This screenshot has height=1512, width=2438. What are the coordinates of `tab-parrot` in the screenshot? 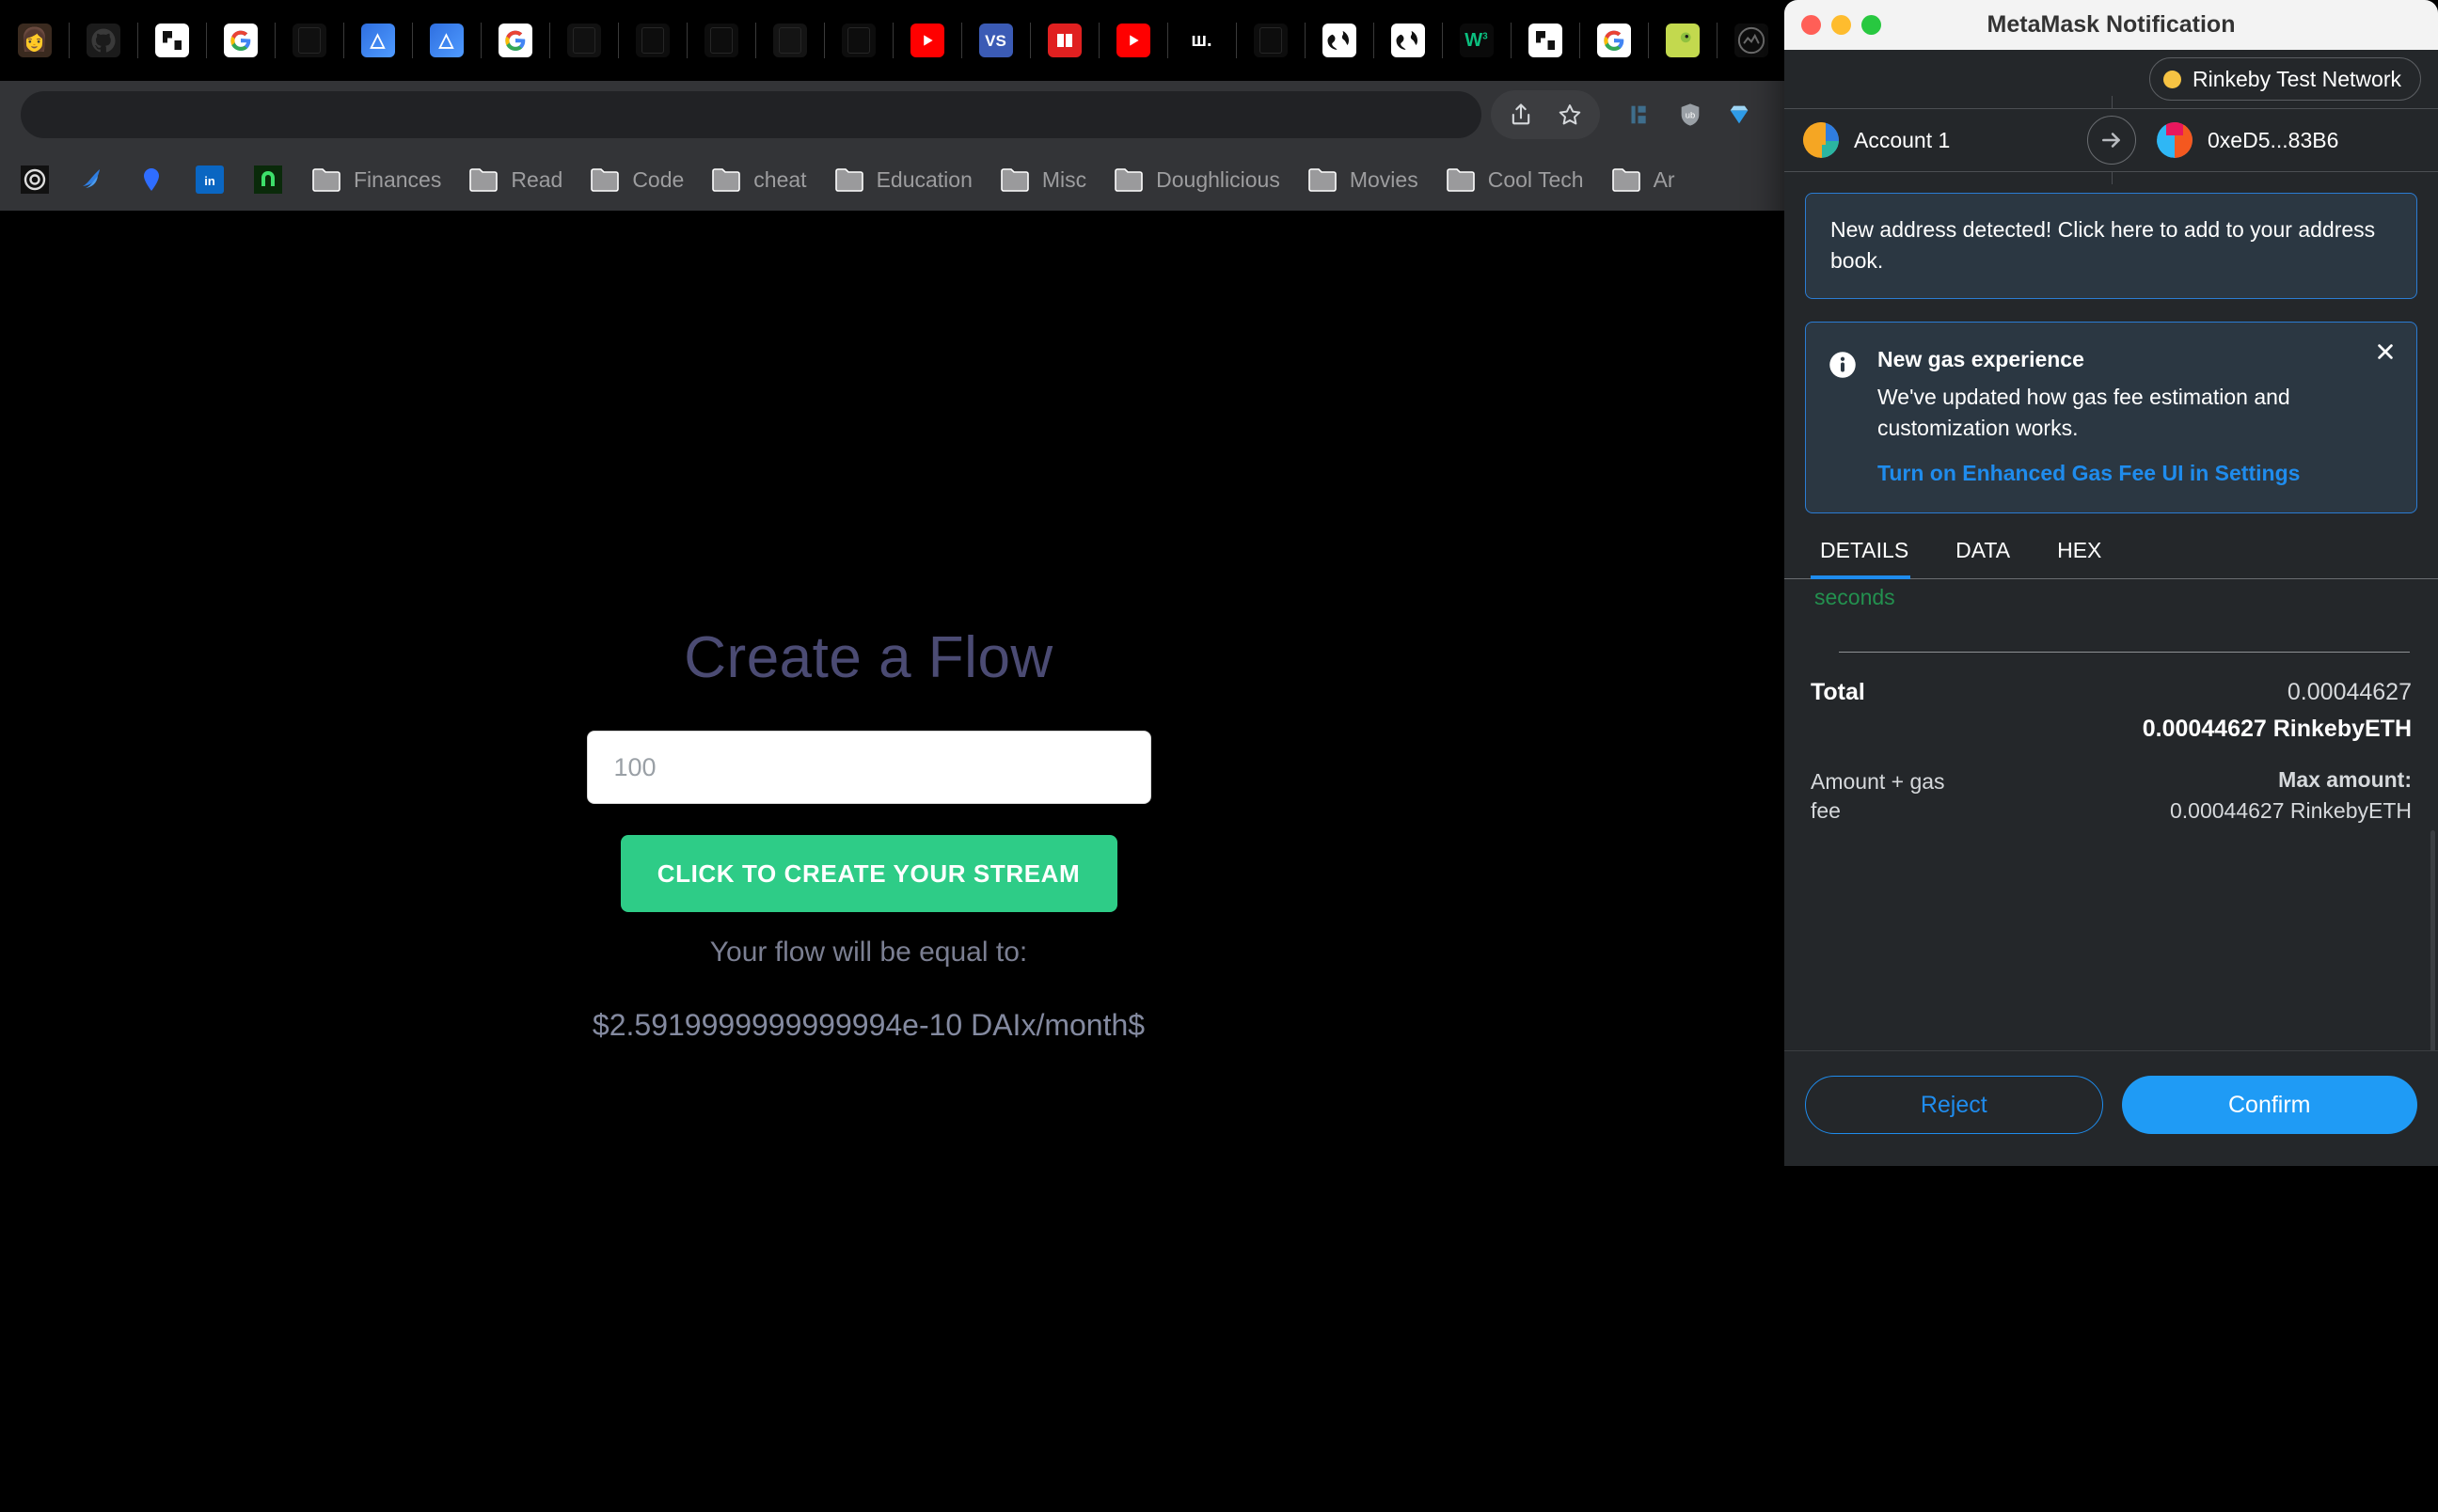 It's located at (1682, 40).